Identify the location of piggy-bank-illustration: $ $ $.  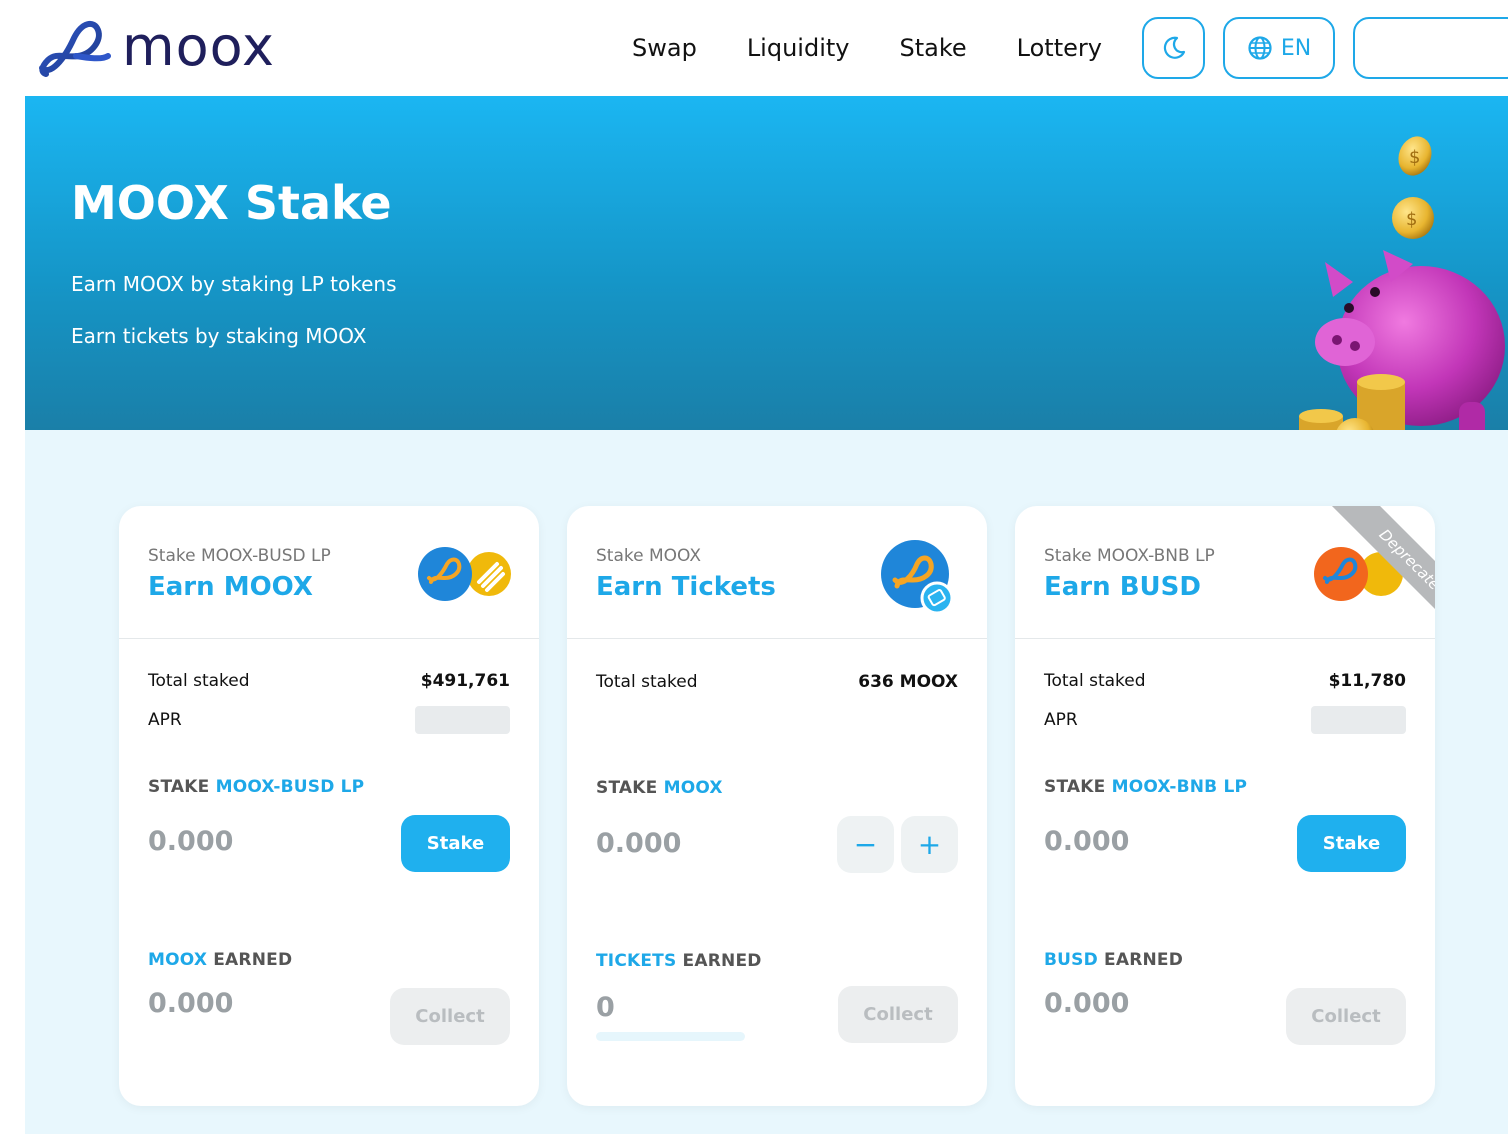
(1402, 297).